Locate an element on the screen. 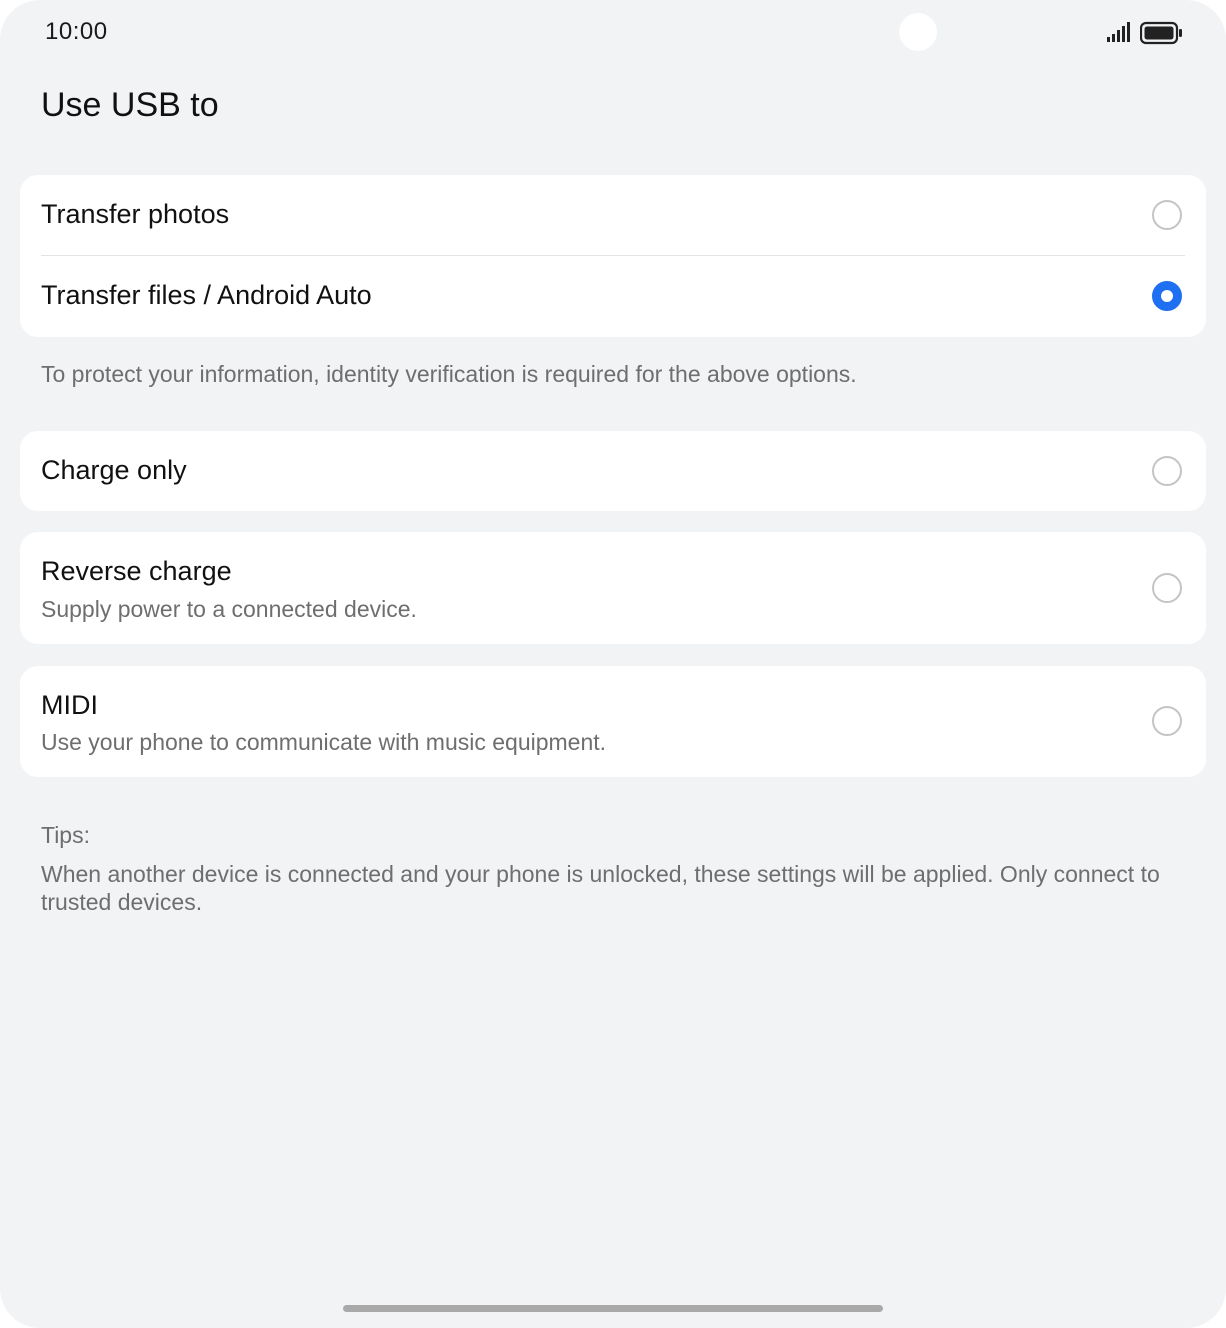 The width and height of the screenshot is (1226, 1328). radio-transfer-photos is located at coordinates (1167, 215).